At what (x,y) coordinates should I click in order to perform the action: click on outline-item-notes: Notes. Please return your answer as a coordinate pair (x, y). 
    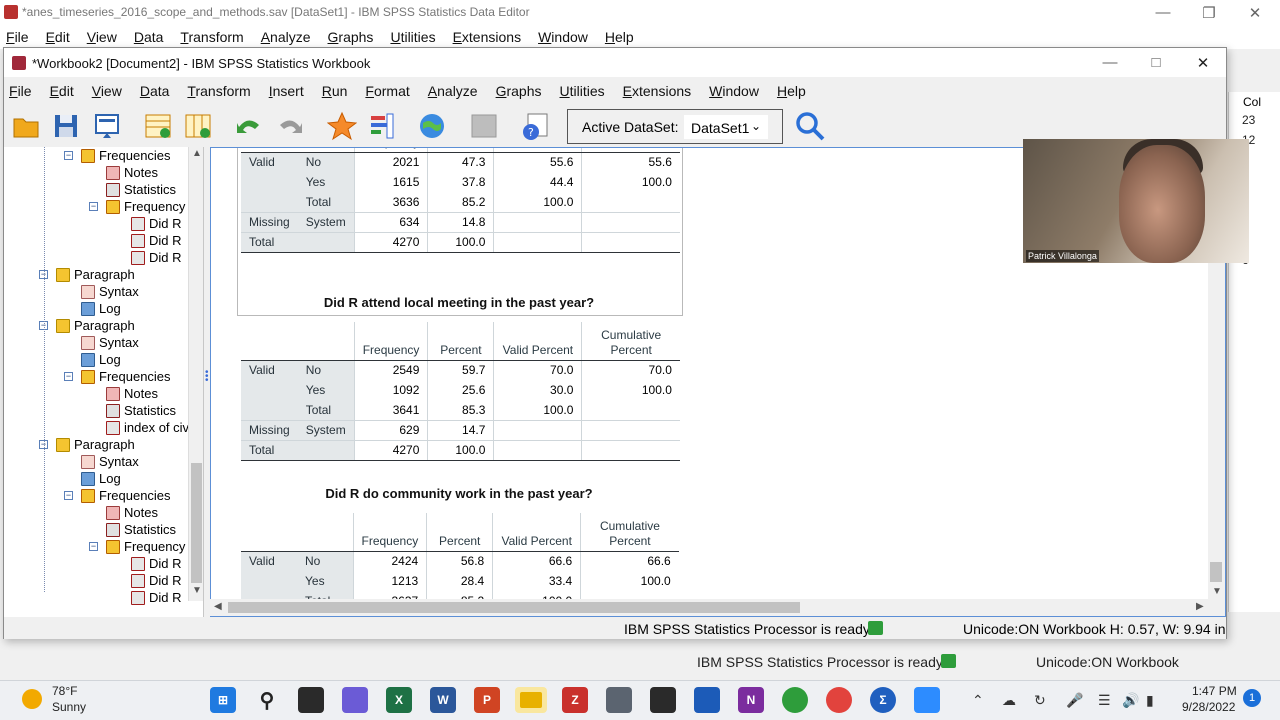
    Looking at the image, I should click on (132, 172).